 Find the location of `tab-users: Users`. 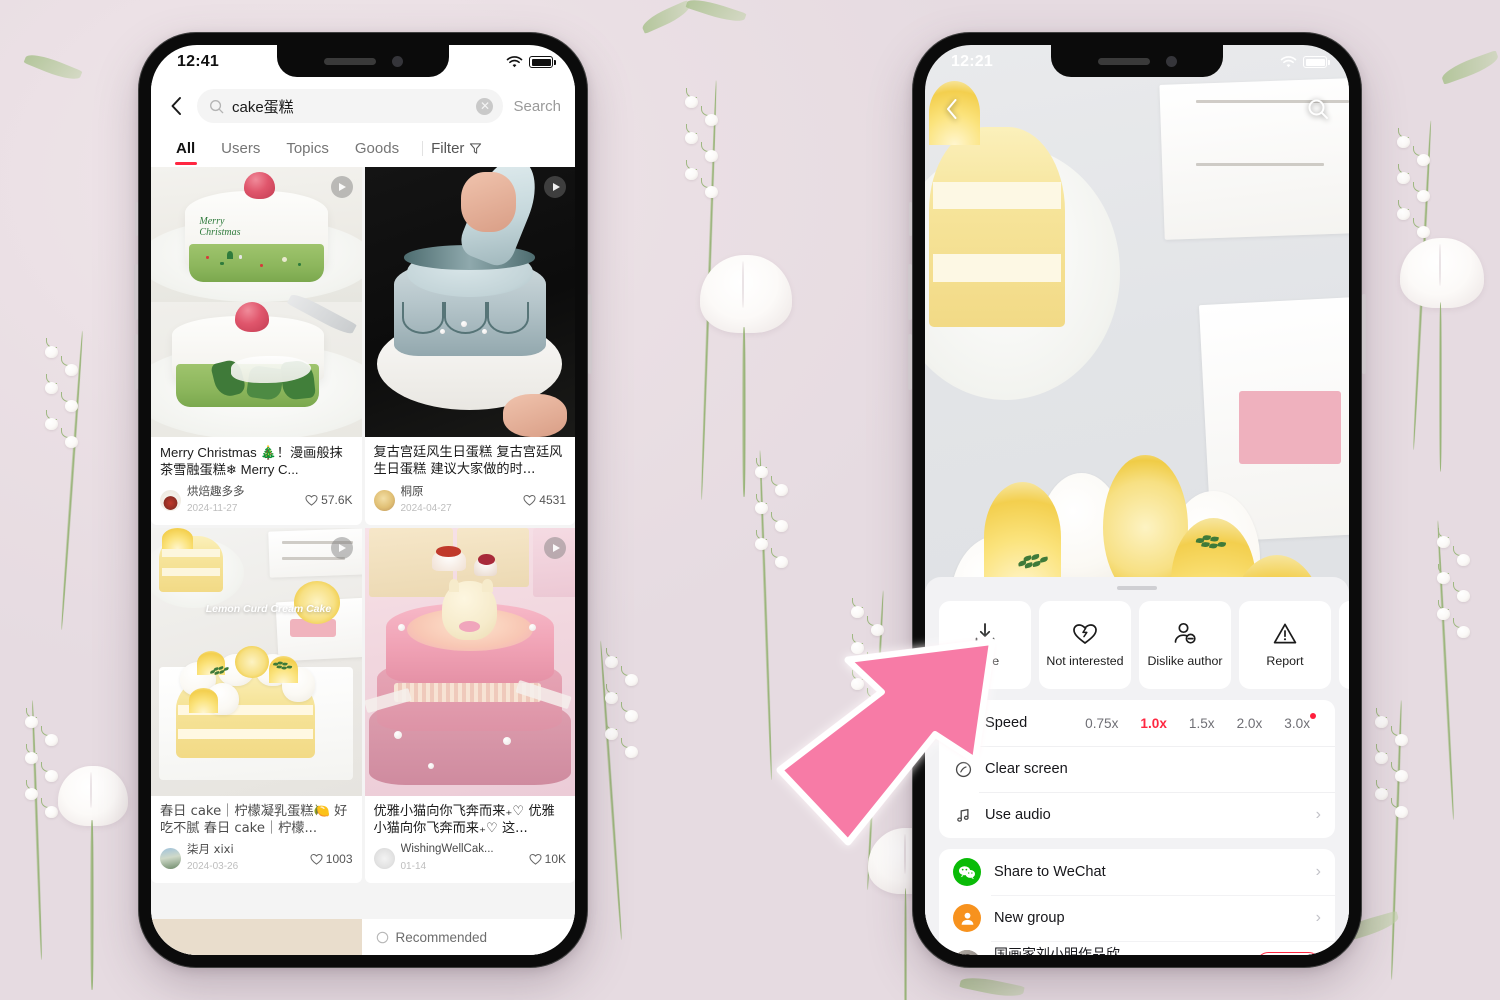

tab-users: Users is located at coordinates (240, 148).